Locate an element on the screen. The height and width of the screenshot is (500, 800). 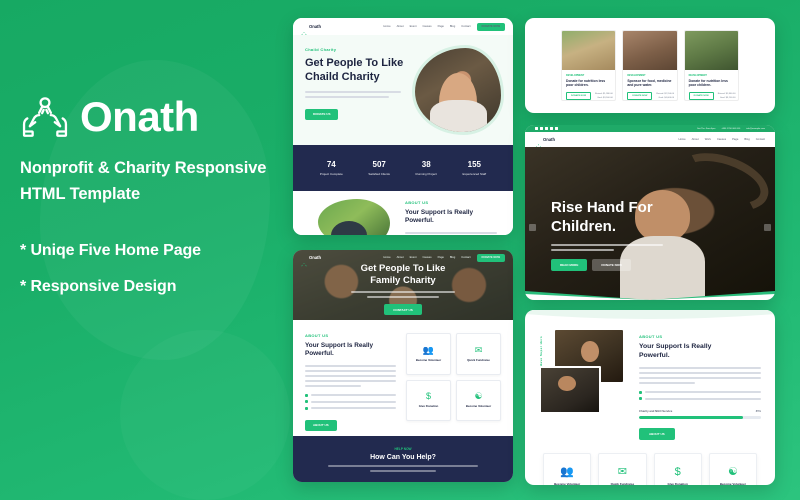
hero-heading-line-1: Rise Hand For is located at coordinates (602, 207).